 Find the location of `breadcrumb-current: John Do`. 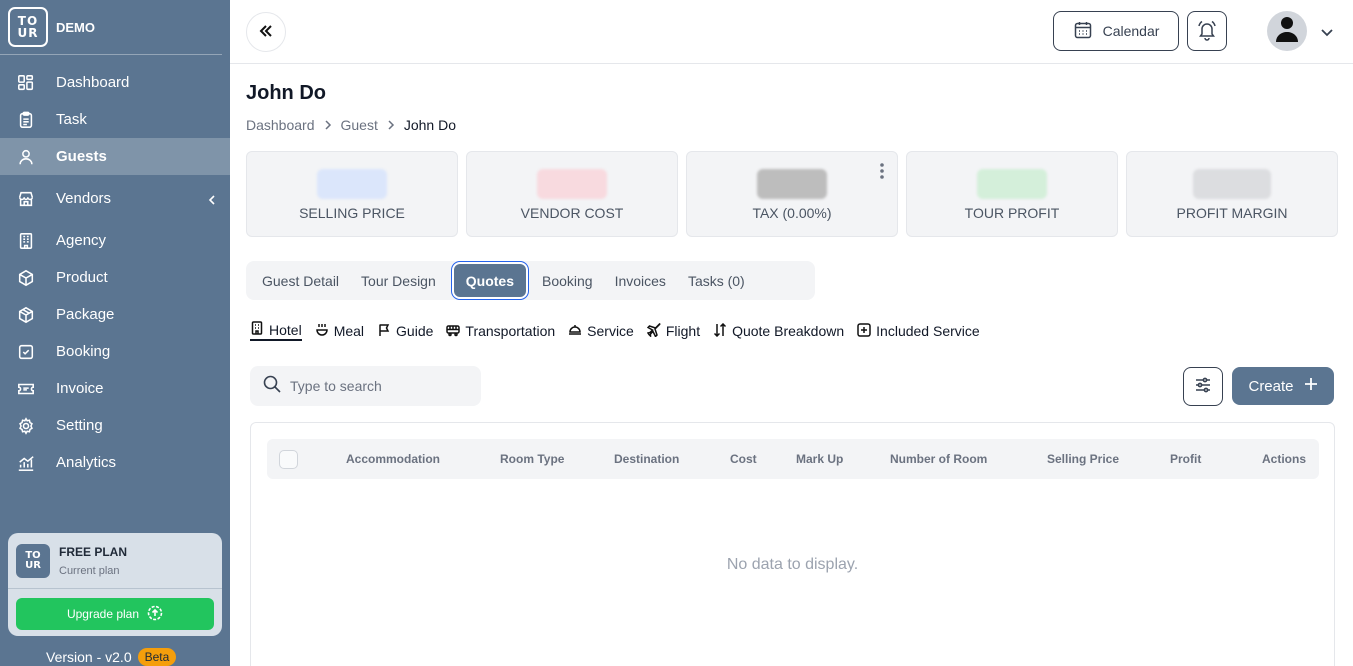

breadcrumb-current: John Do is located at coordinates (430, 125).